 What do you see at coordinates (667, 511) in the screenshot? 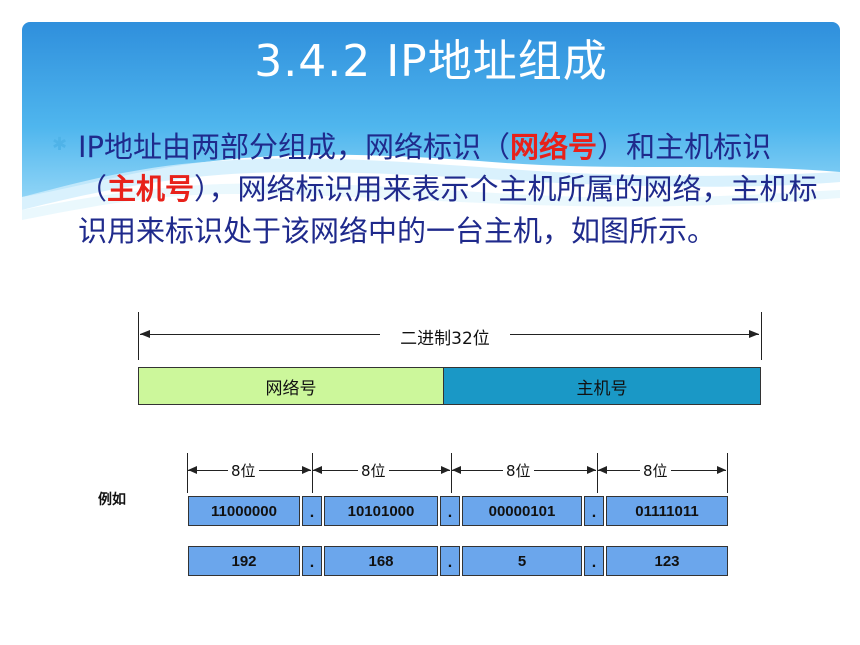
I see `binary-octet-4: 01111011` at bounding box center [667, 511].